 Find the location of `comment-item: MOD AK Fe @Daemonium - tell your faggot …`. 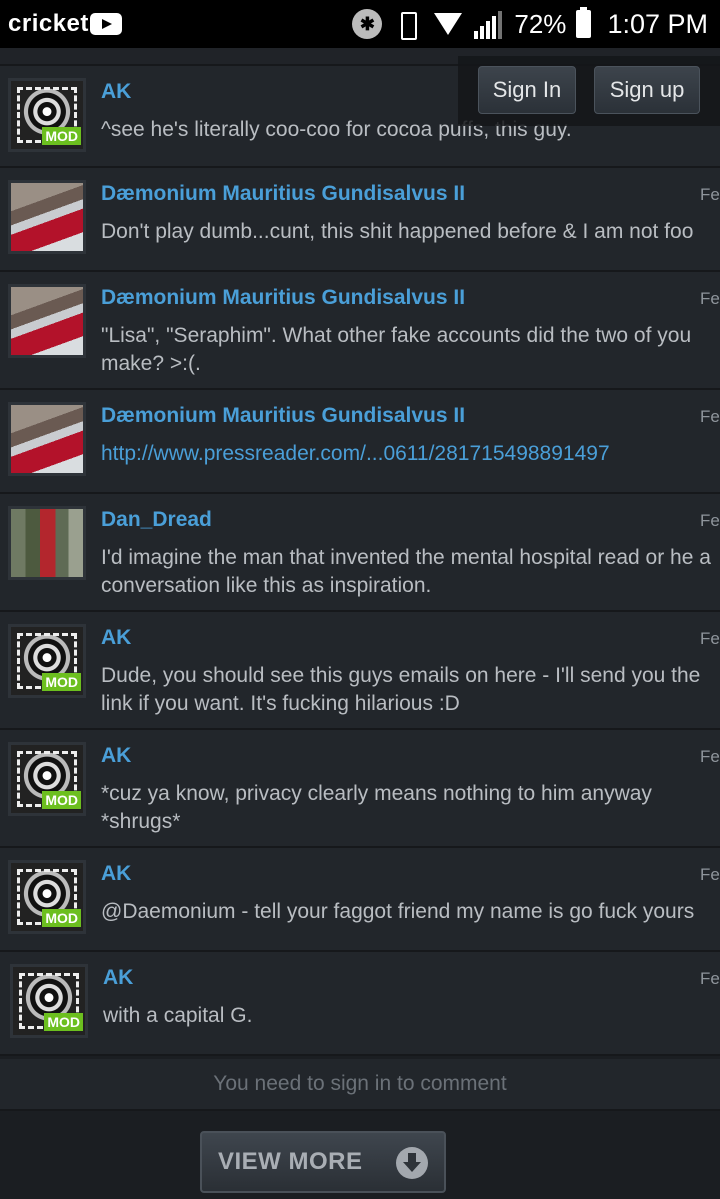

comment-item: MOD AK Fe @Daemonium - tell your faggot … is located at coordinates (360, 900).